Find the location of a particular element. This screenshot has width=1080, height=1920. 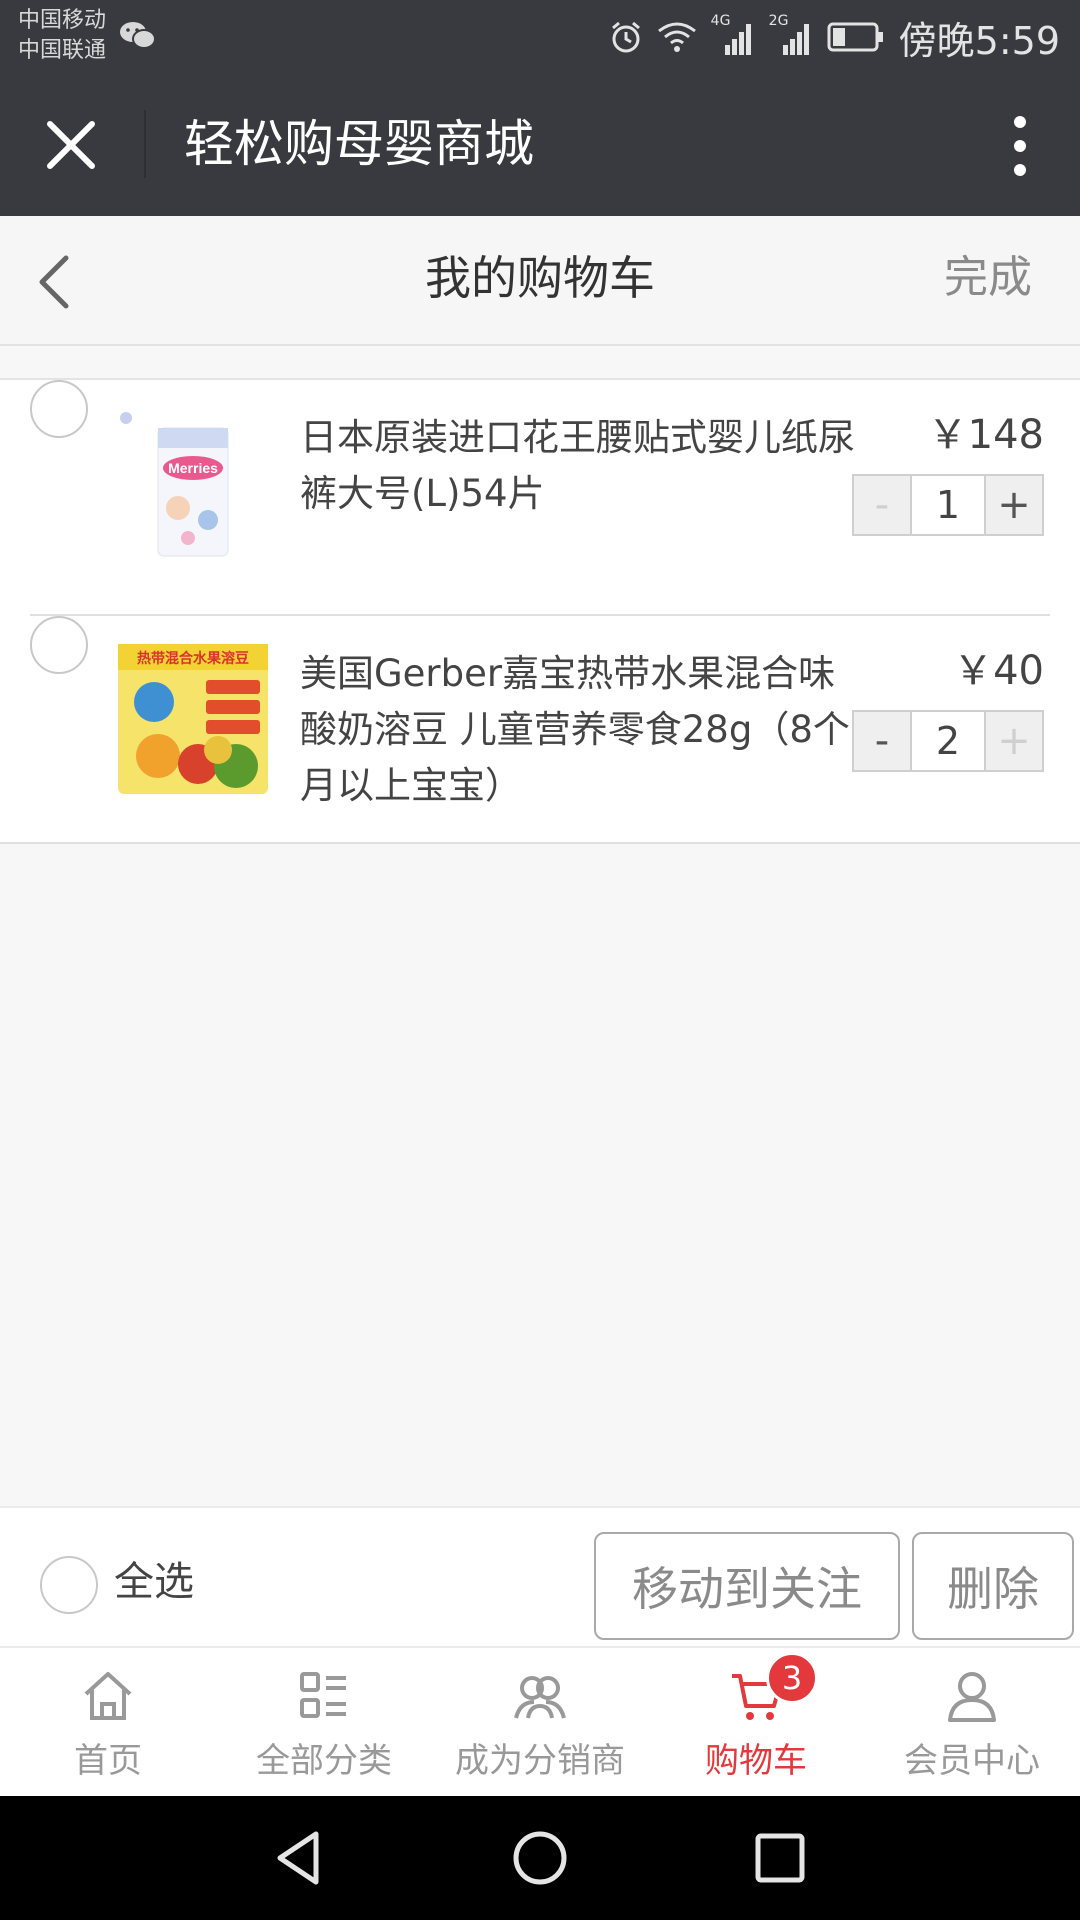

wifi-icon is located at coordinates (676, 37).